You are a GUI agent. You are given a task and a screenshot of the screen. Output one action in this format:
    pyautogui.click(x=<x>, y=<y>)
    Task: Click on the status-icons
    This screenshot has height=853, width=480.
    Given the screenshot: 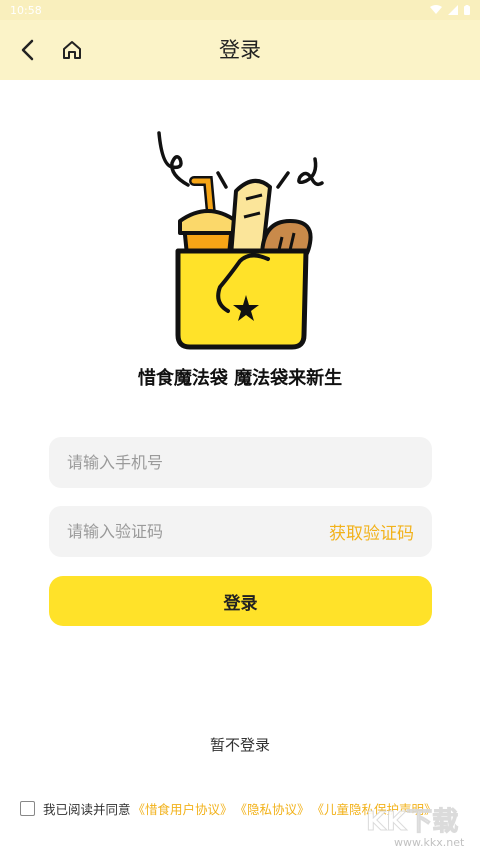 What is the action you would take?
    pyautogui.click(x=450, y=10)
    